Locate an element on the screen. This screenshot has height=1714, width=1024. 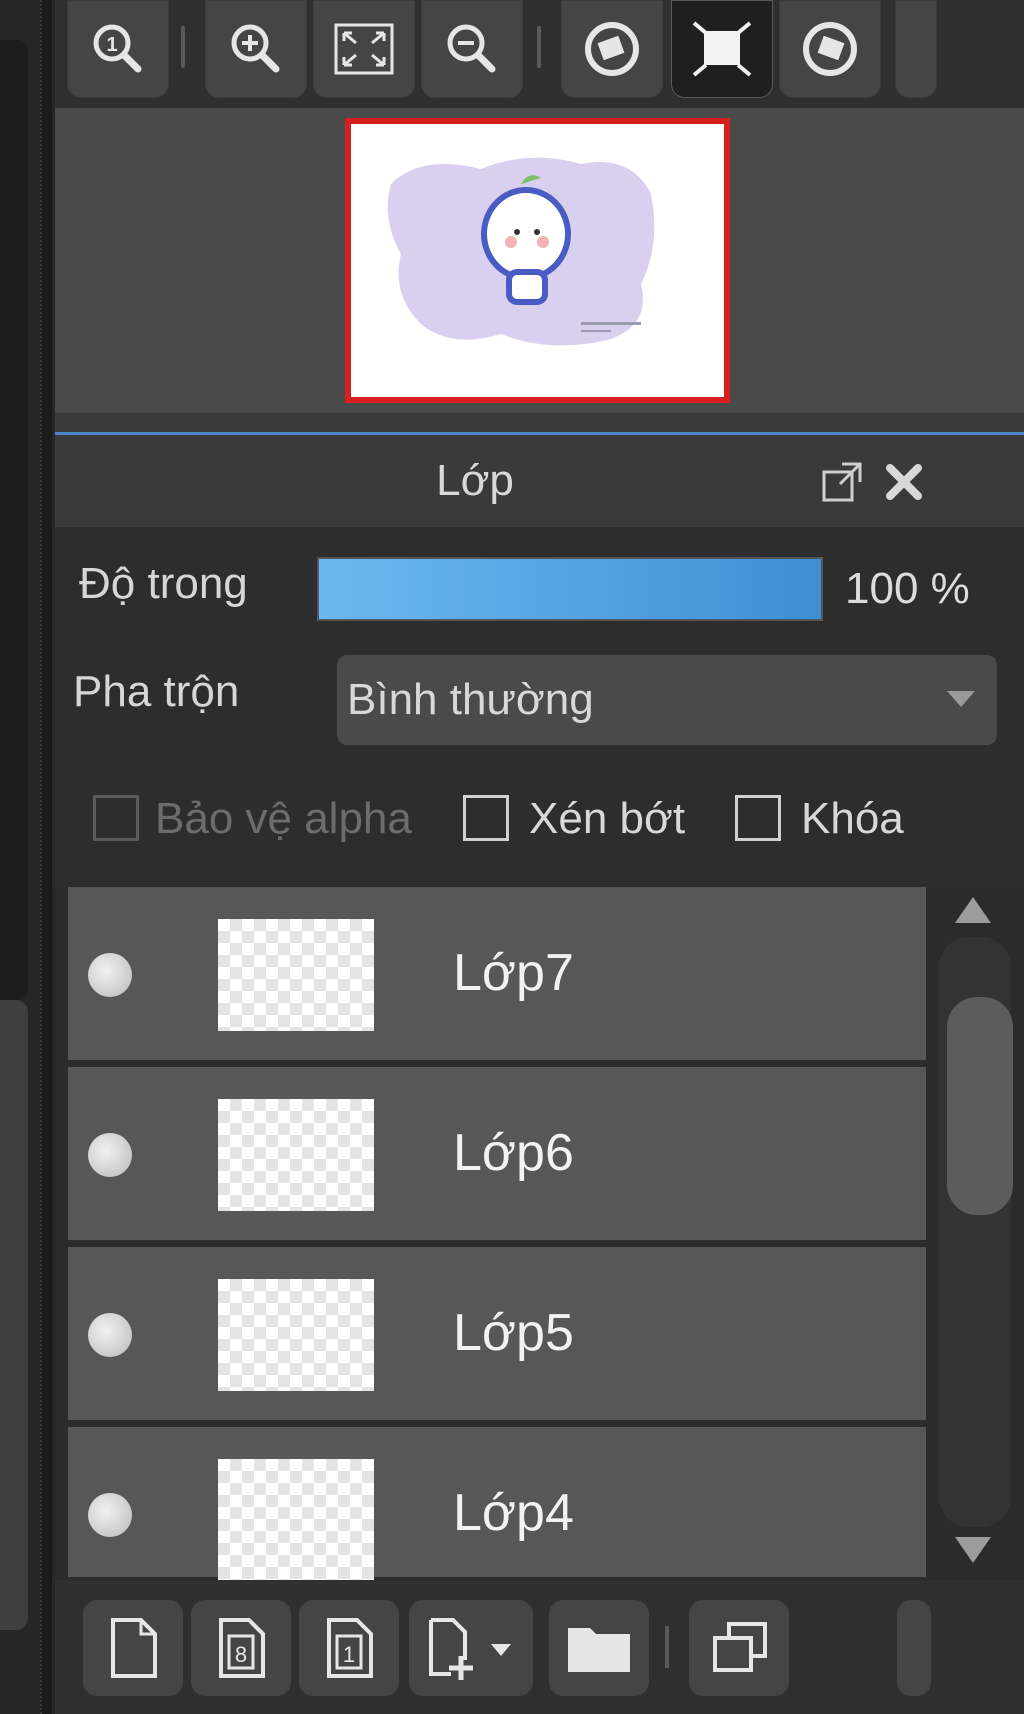
zoom-actual-size-icon: 1 is located at coordinates (117, 48).